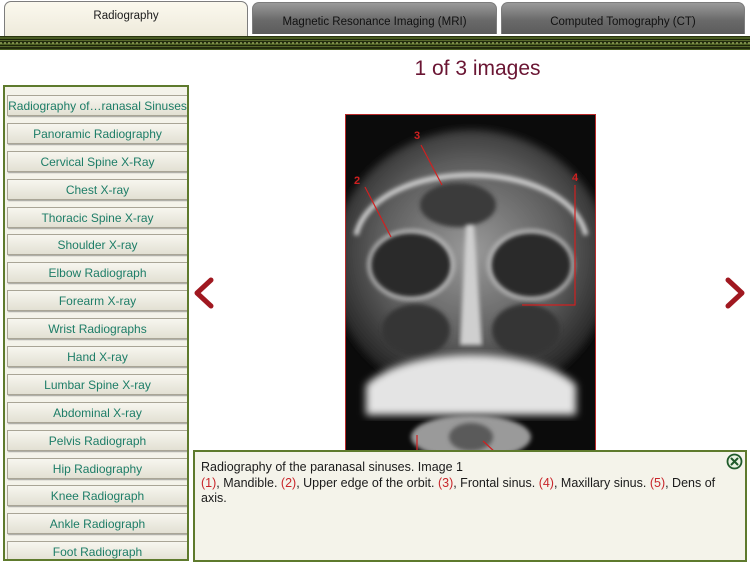 The width and height of the screenshot is (750, 563). I want to click on decorative-divider, so click(375, 43).